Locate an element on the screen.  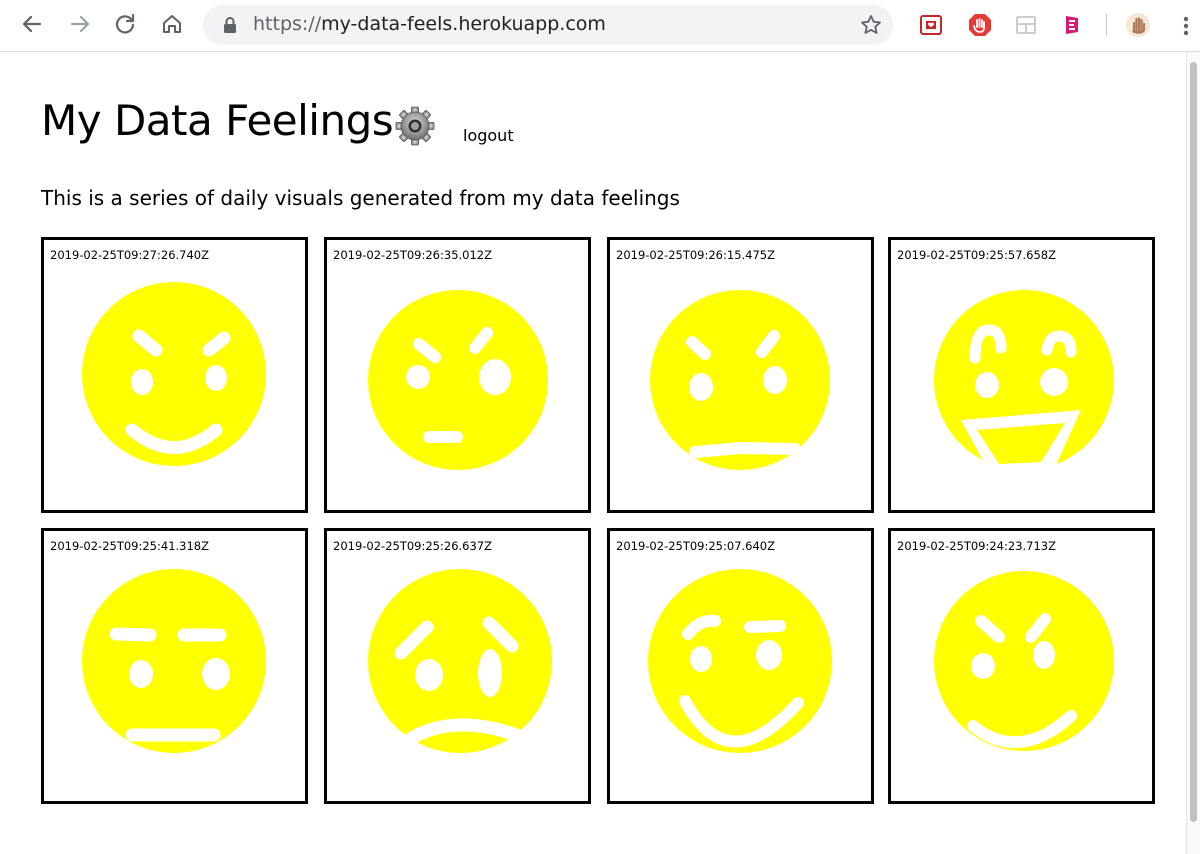
visual-card: 2019-02-25T09:25:57.658Z is located at coordinates (1021, 375).